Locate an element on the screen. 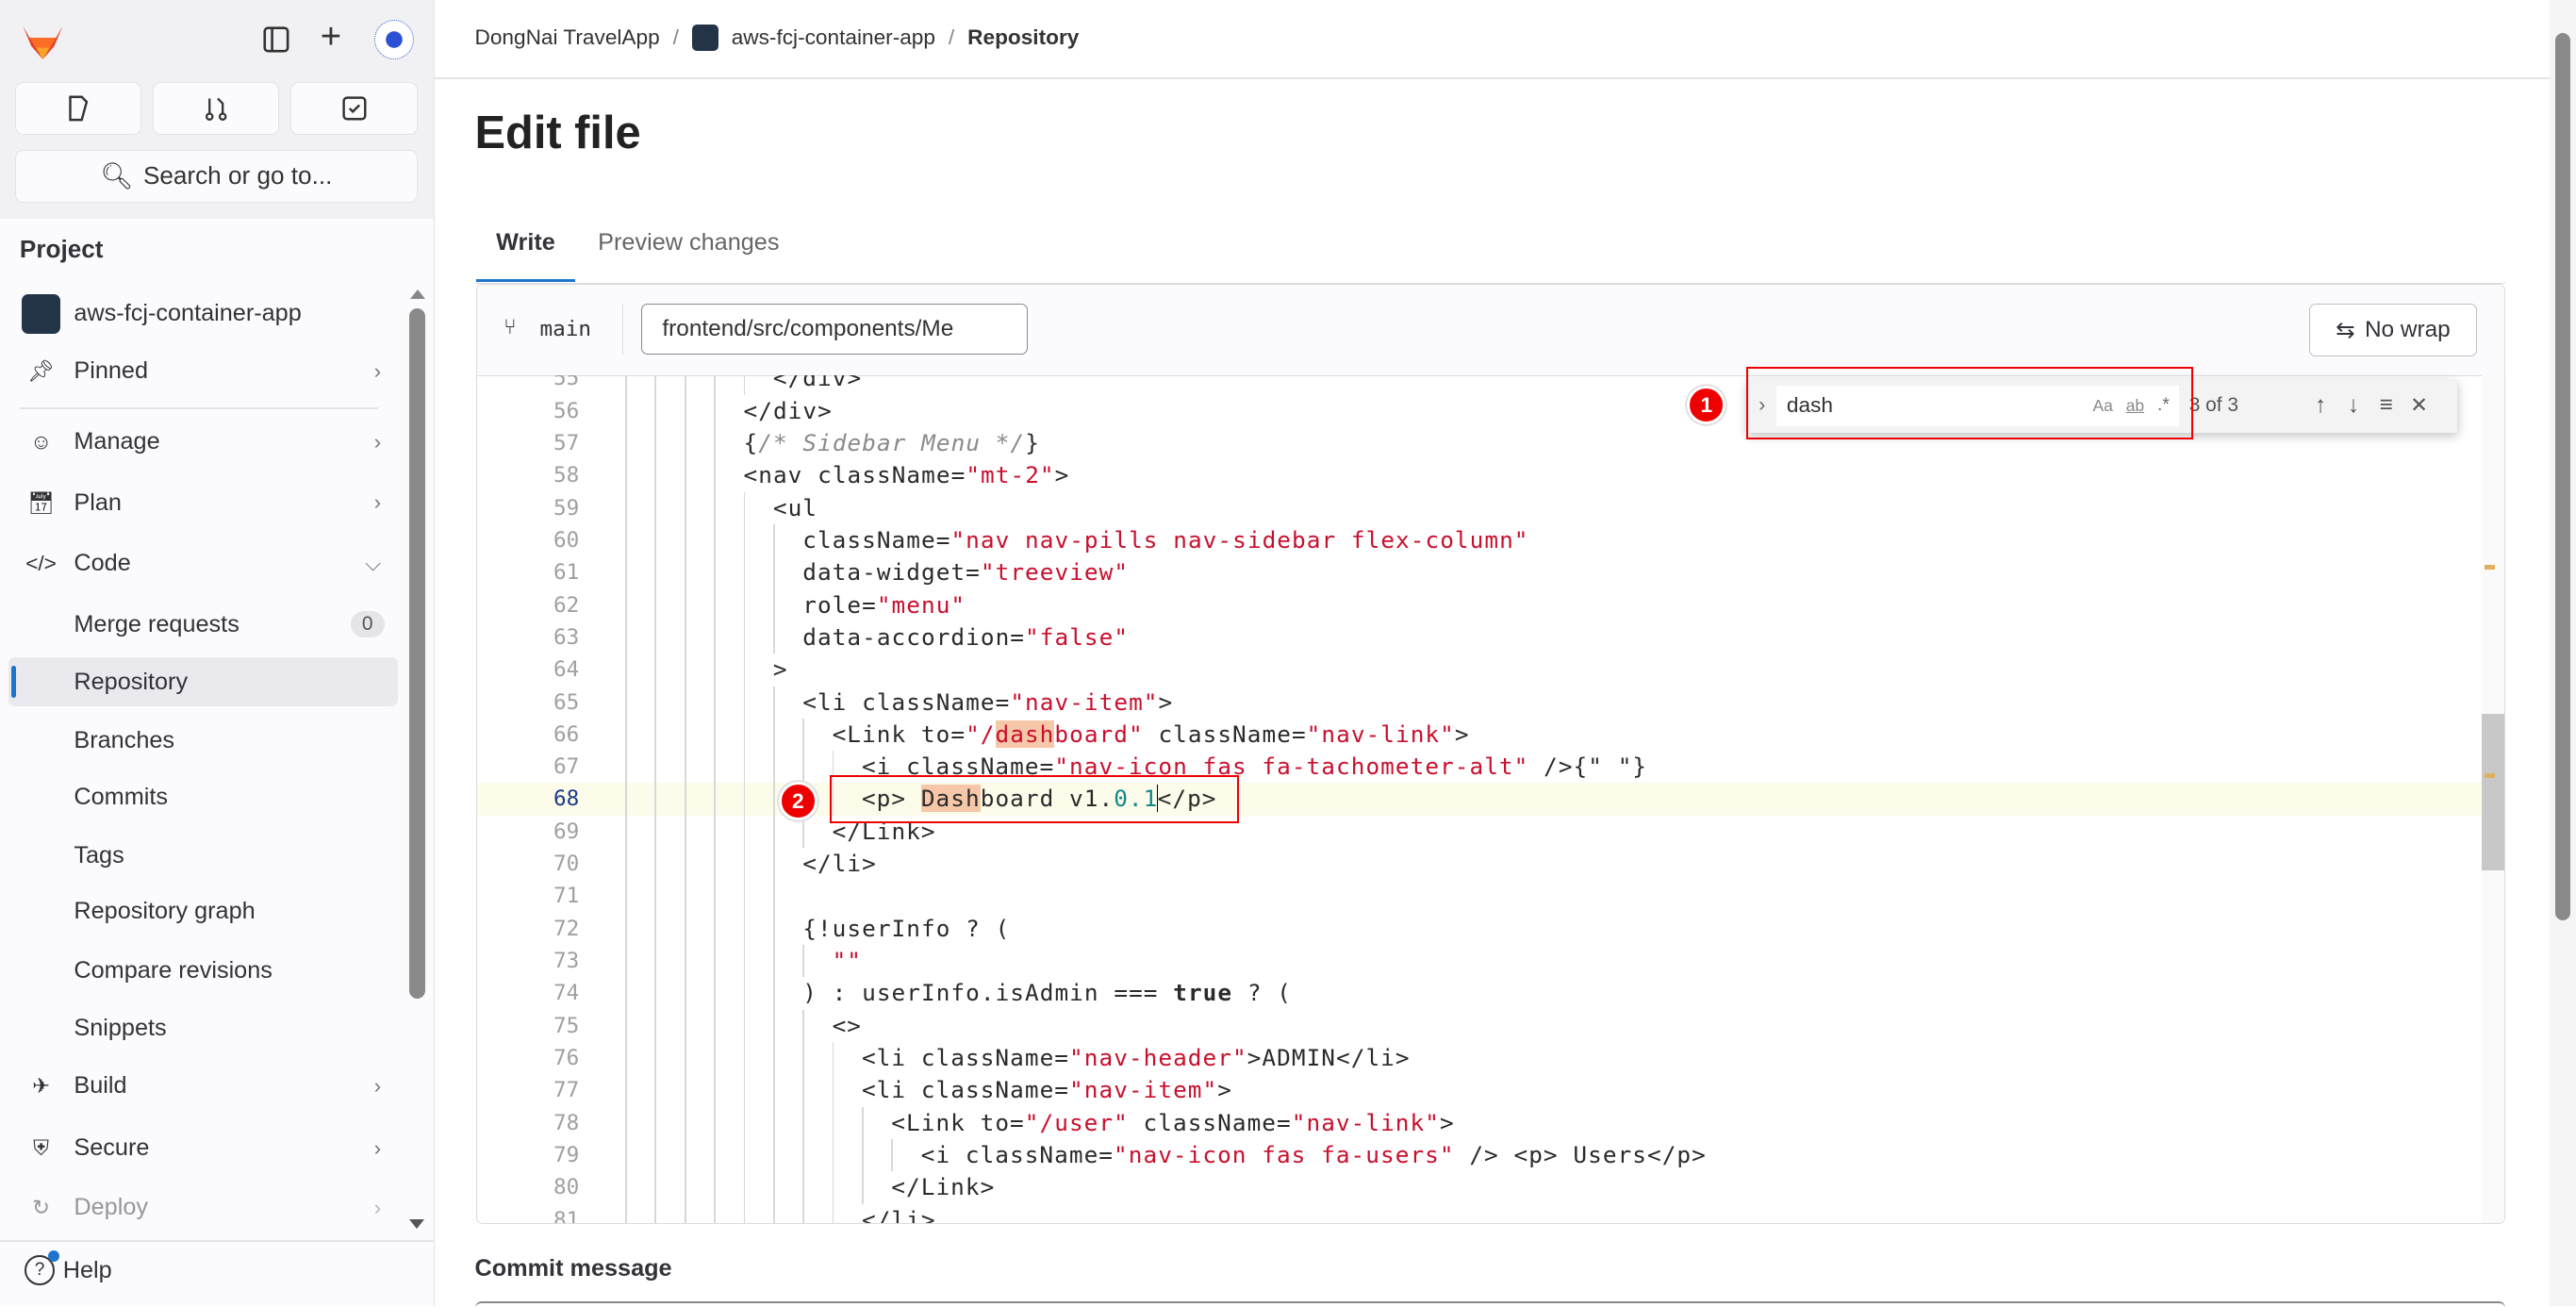 Image resolution: width=2576 pixels, height=1307 pixels. sidebar-item-branches: Branches is located at coordinates (203, 741).